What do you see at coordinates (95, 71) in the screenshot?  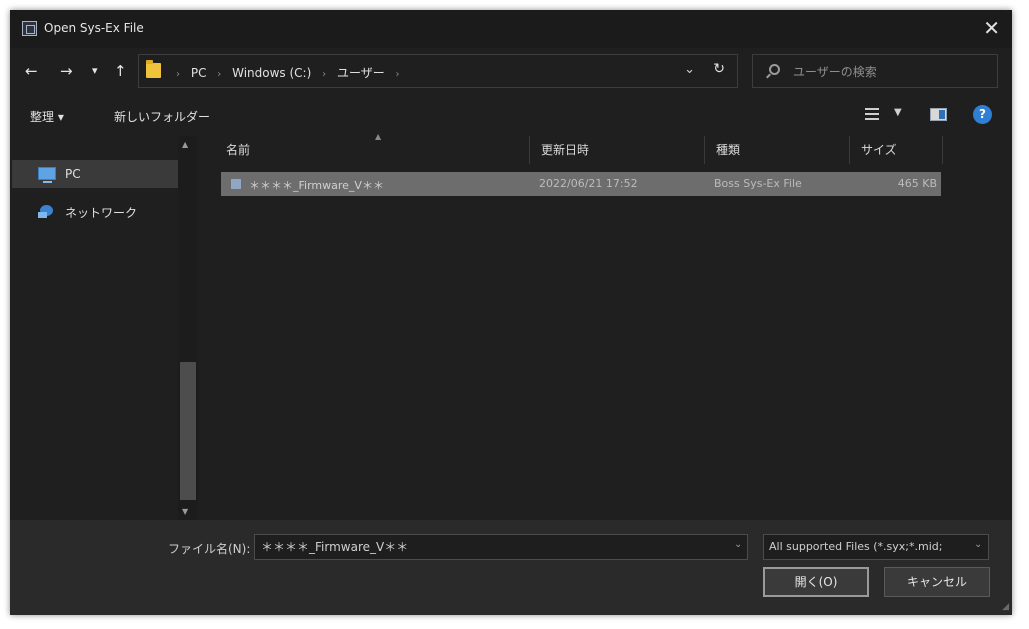 I see `recent-locations-chevron-icon: ▾` at bounding box center [95, 71].